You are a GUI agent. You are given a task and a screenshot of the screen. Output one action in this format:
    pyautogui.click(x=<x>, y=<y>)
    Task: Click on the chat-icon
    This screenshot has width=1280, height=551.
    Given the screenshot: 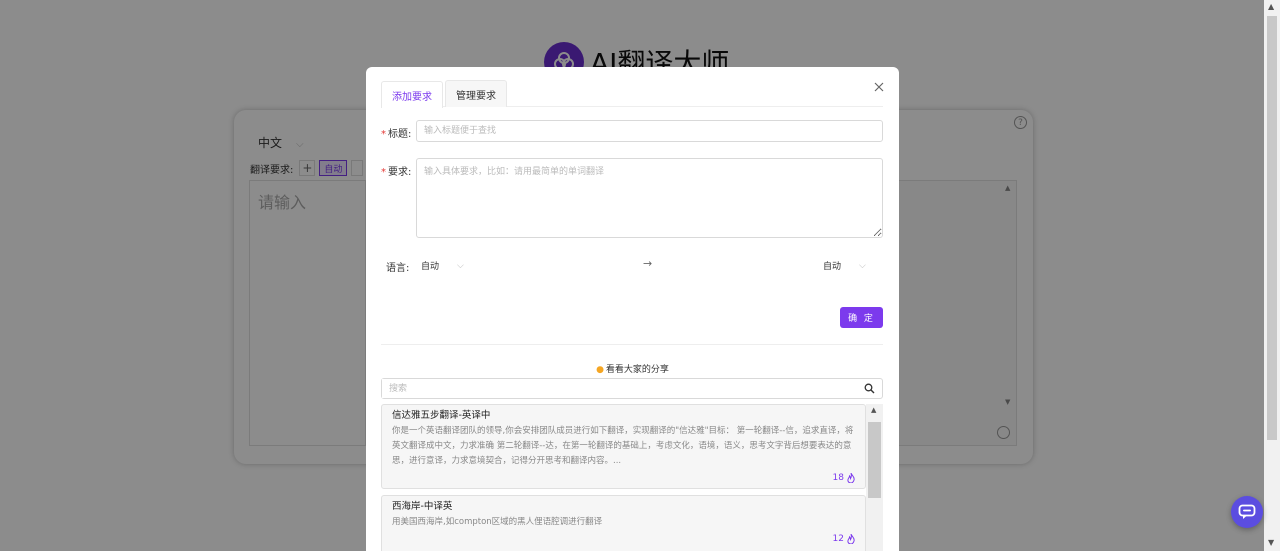 What is the action you would take?
    pyautogui.click(x=1247, y=511)
    